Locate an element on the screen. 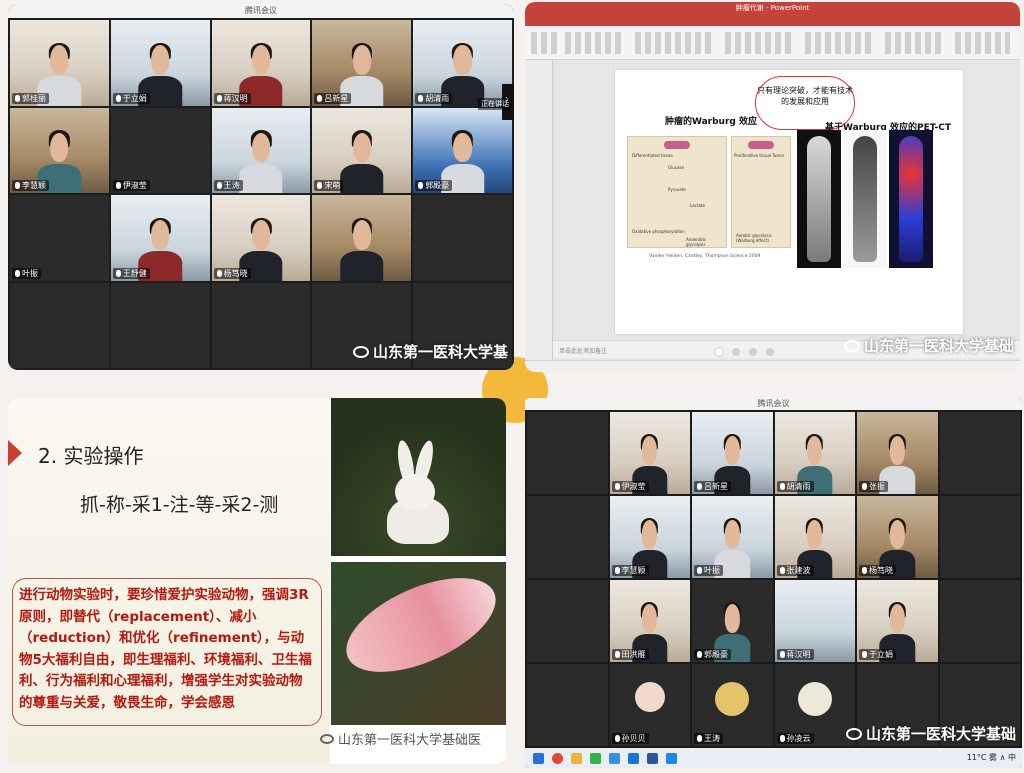 Image resolution: width=1024 pixels, height=773 pixels. video-tile: 孙贝贝 is located at coordinates (649, 705).